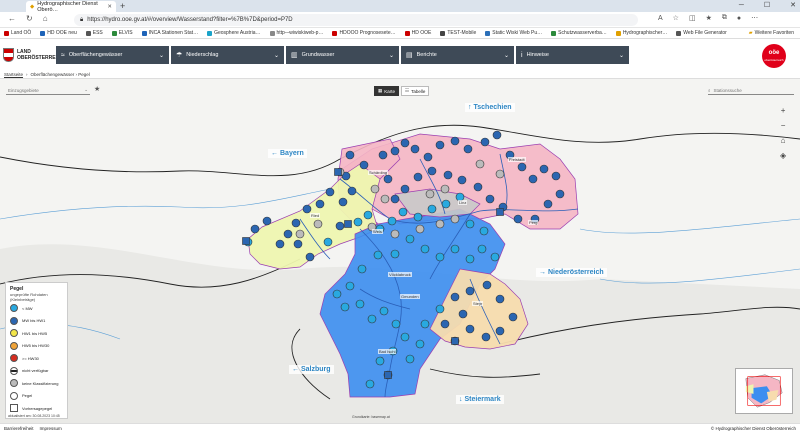 This screenshot has height=433, width=800. What do you see at coordinates (701, 33) in the screenshot?
I see `bookmark-item: Web File Generator` at bounding box center [701, 33].